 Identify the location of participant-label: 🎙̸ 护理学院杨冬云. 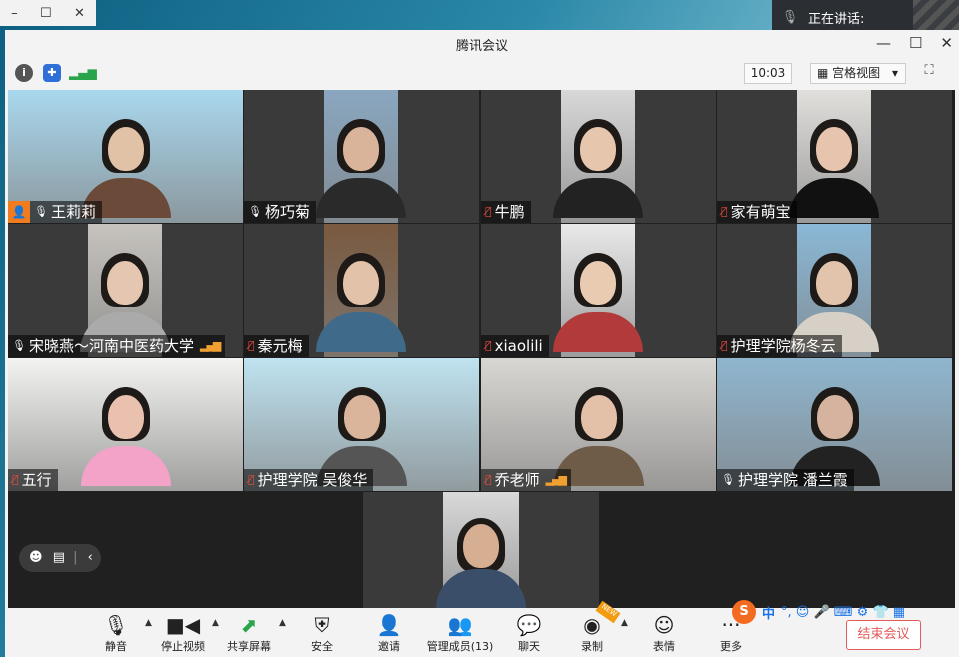
(779, 346).